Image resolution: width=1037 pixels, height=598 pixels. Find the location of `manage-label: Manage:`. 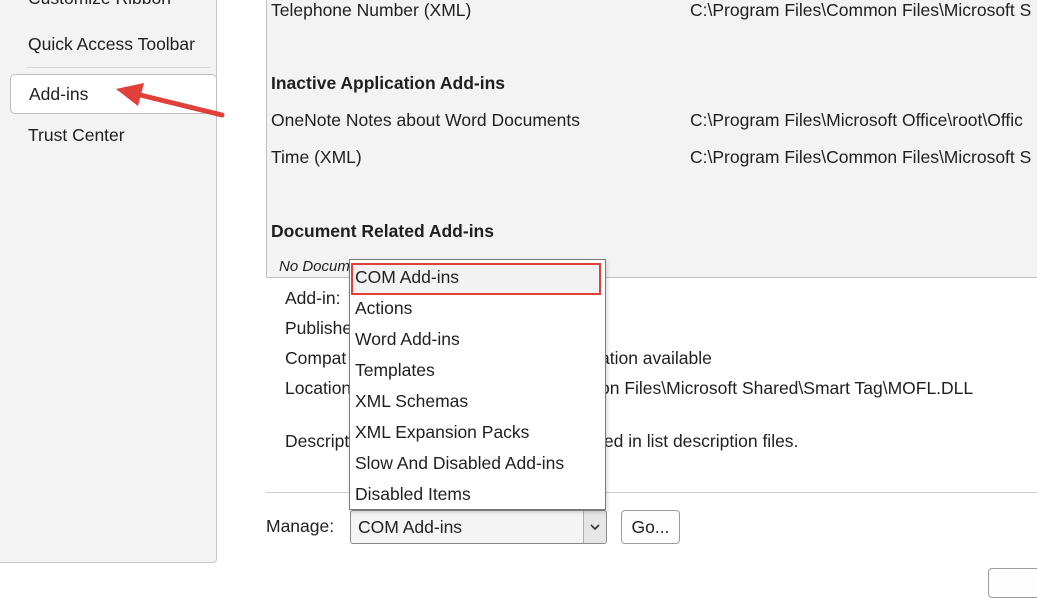

manage-label: Manage: is located at coordinates (300, 526).